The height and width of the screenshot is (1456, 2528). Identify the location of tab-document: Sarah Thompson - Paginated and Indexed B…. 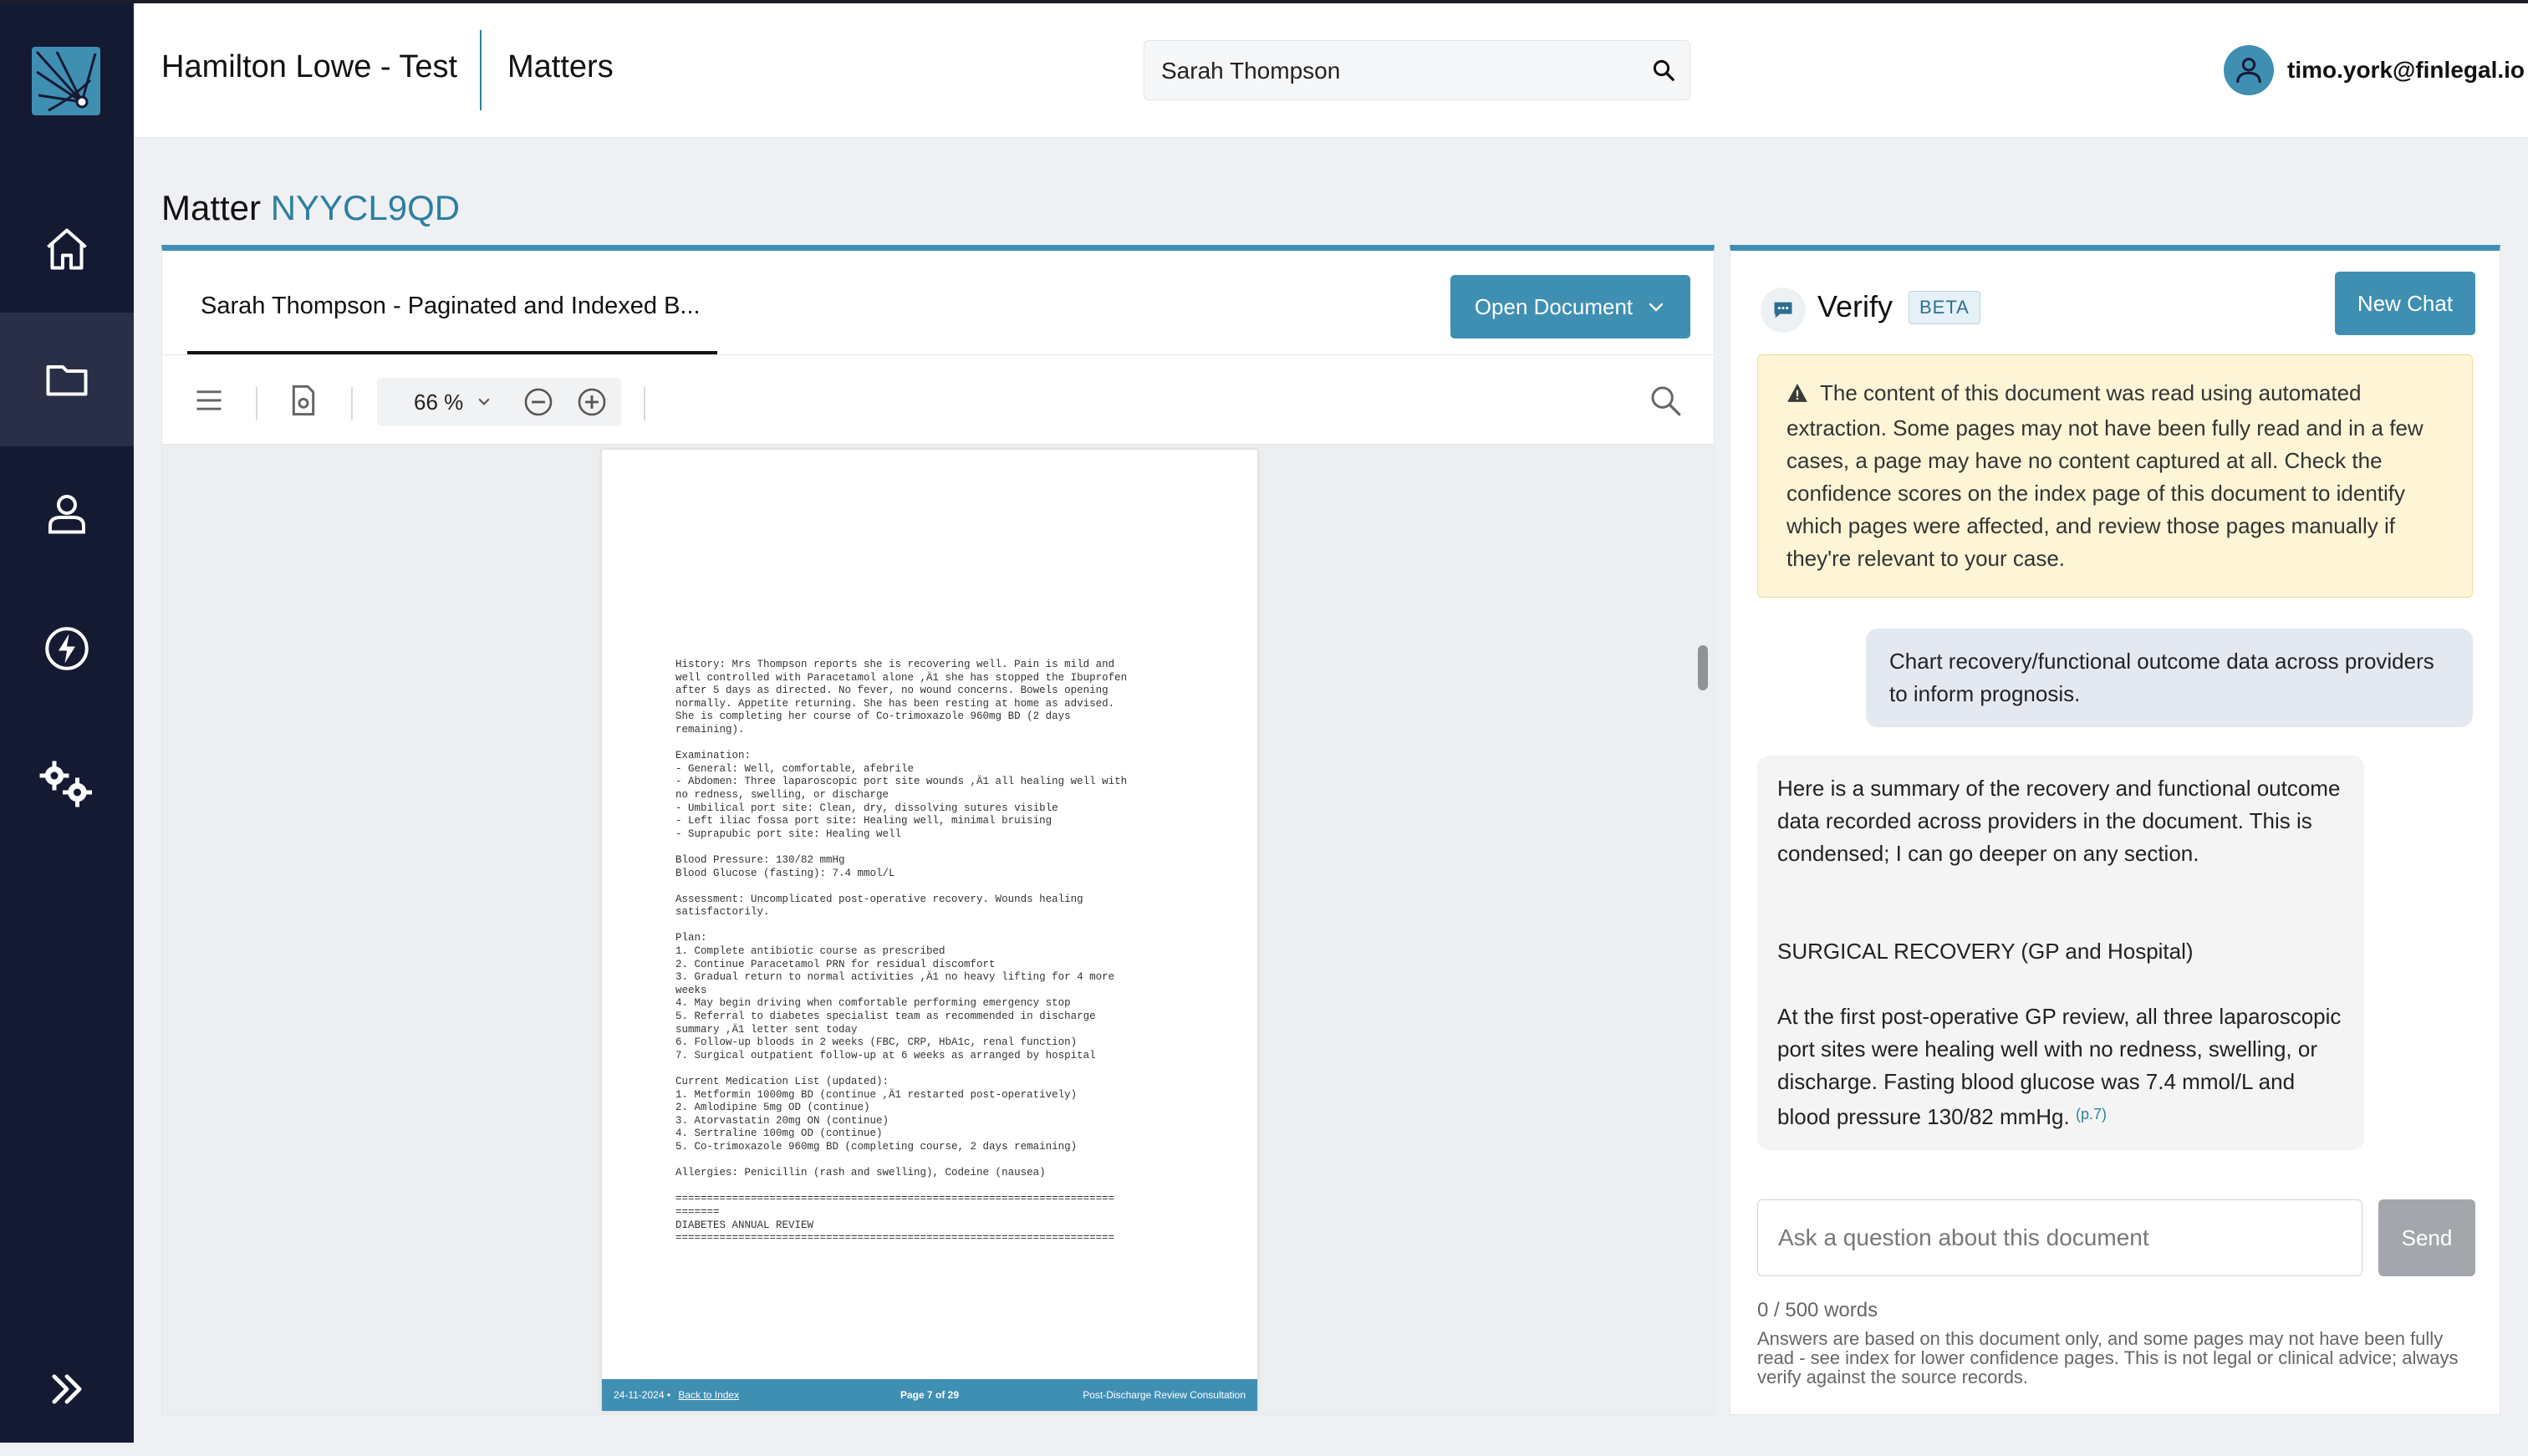
(451, 306).